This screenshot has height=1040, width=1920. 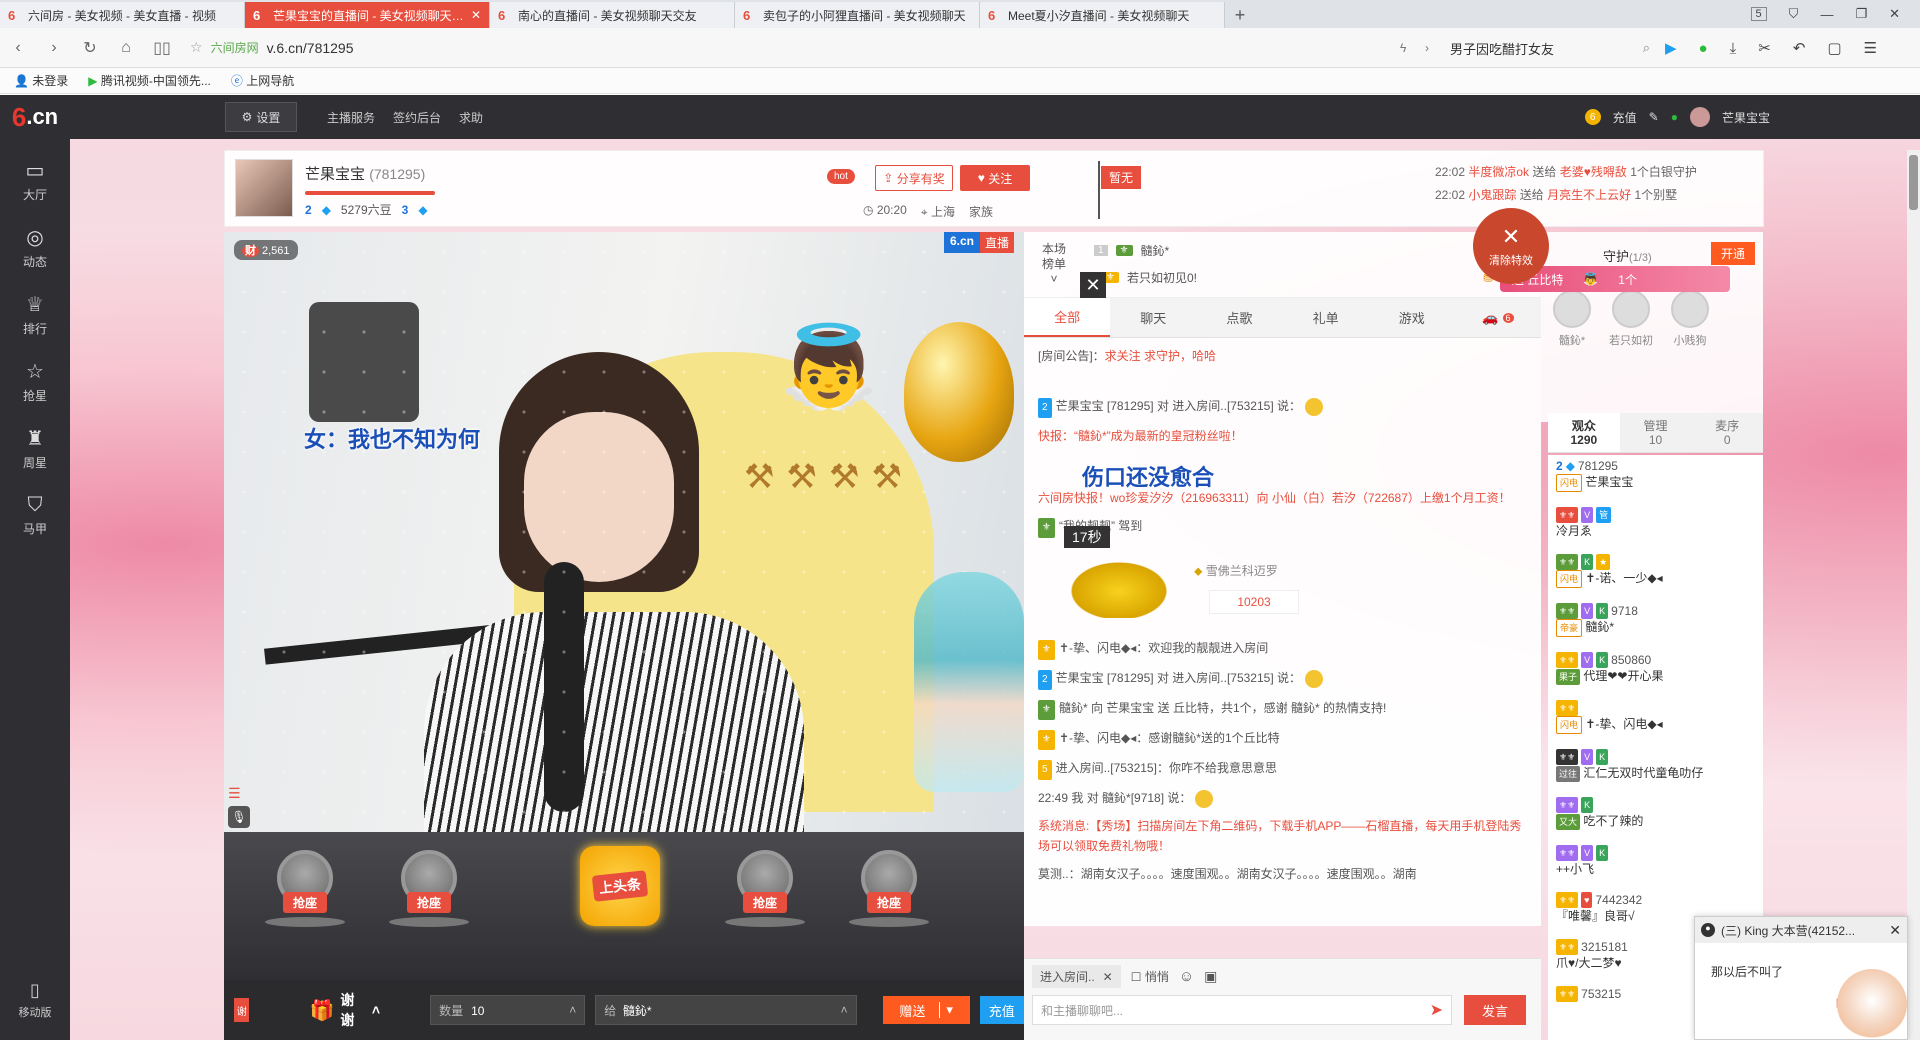 What do you see at coordinates (1671, 48) in the screenshot?
I see `play-icon: ▶` at bounding box center [1671, 48].